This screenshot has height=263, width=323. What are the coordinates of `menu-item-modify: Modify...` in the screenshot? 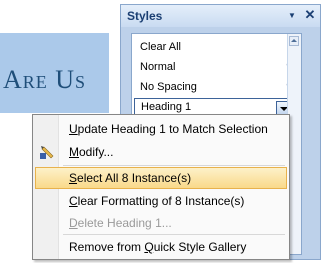 It's located at (161, 152).